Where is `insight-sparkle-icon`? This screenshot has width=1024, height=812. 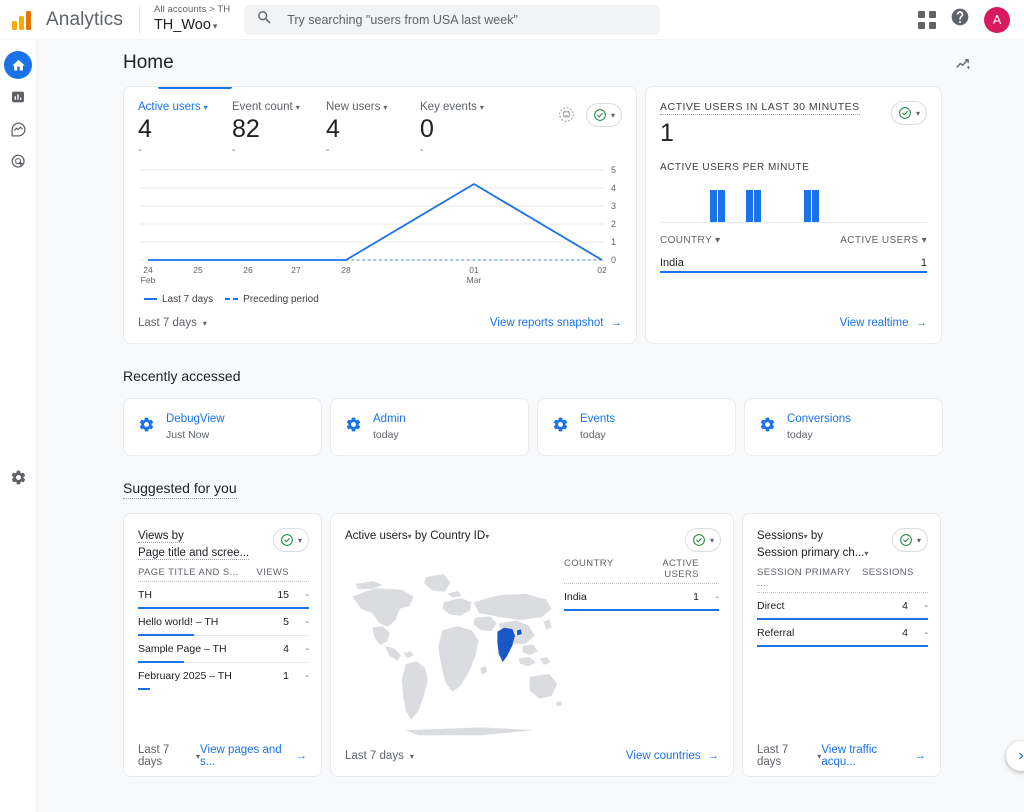 insight-sparkle-icon is located at coordinates (567, 114).